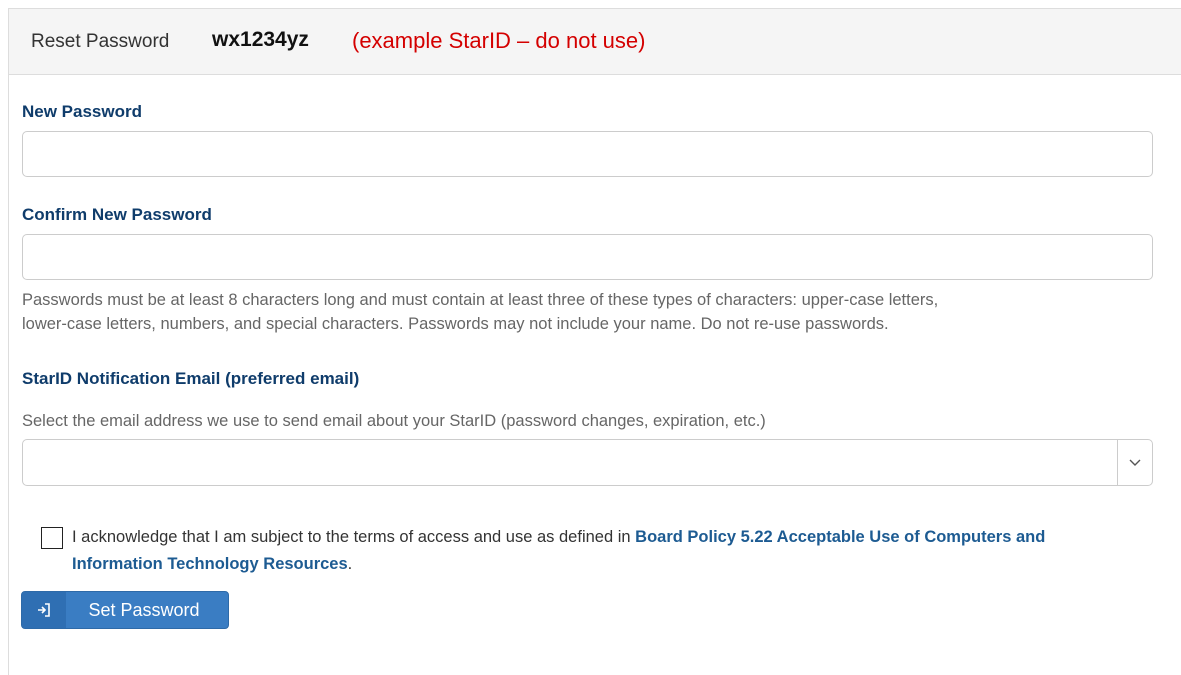 Image resolution: width=1181 pixels, height=675 pixels. What do you see at coordinates (82, 111) in the screenshot?
I see `new-password-label: New Password` at bounding box center [82, 111].